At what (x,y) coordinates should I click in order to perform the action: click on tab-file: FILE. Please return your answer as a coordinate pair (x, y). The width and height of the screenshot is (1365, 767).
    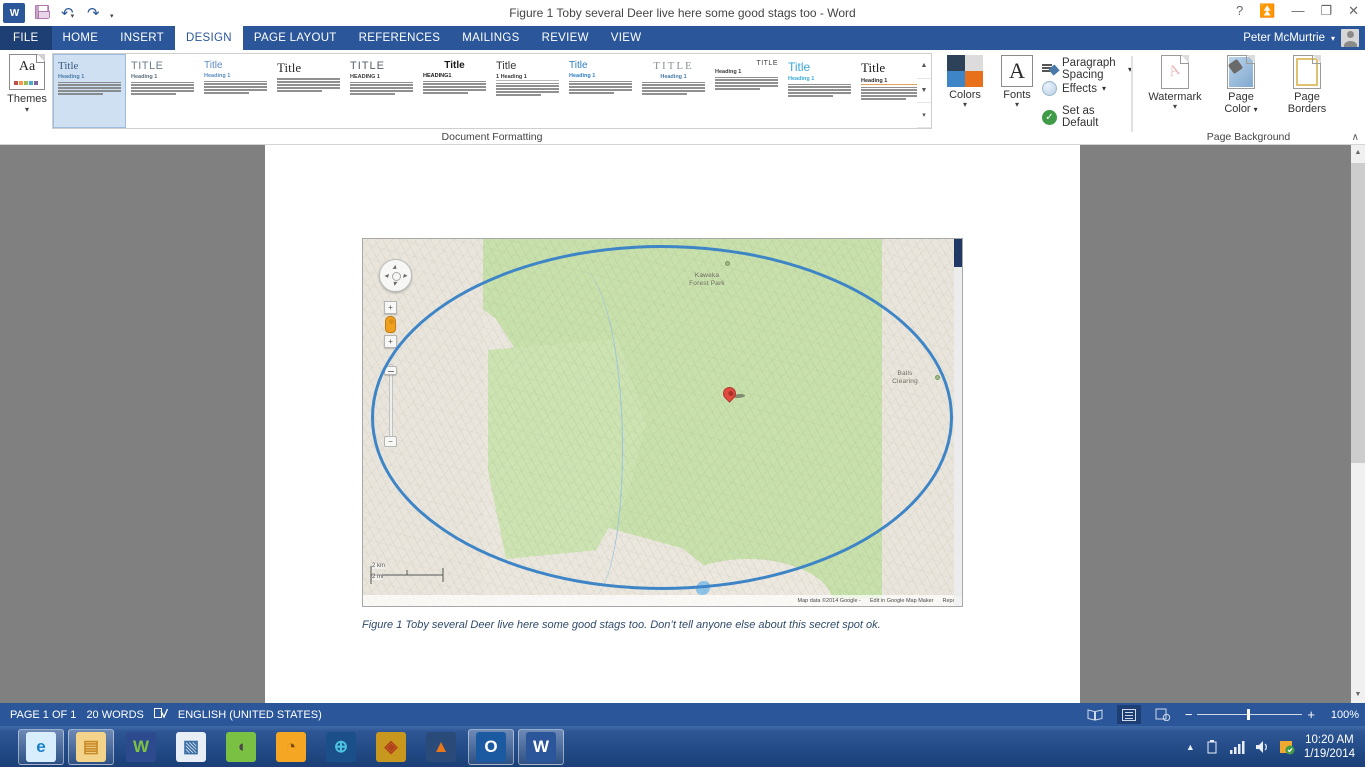
    Looking at the image, I should click on (26, 38).